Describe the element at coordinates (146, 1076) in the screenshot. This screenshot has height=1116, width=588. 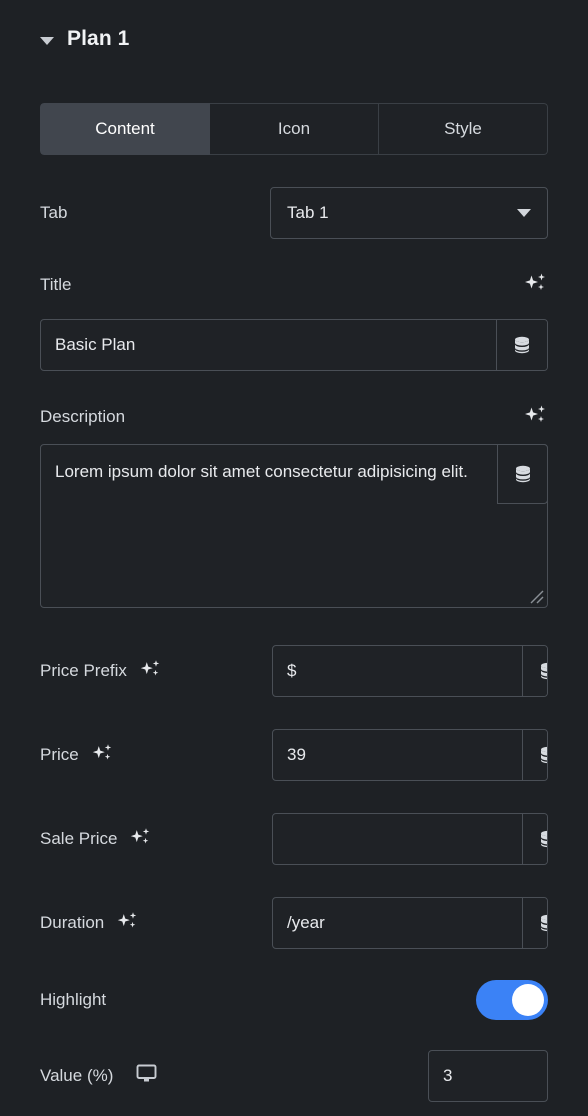
I see `desktop-monitor-icon` at that location.